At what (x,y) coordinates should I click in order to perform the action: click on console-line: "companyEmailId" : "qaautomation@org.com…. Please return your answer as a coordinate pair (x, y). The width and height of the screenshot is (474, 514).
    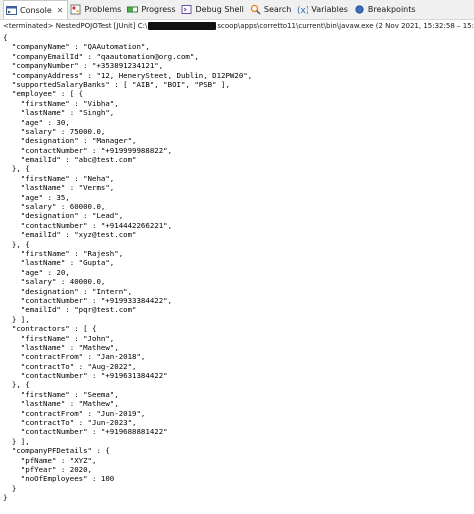
    Looking at the image, I should click on (101, 56).